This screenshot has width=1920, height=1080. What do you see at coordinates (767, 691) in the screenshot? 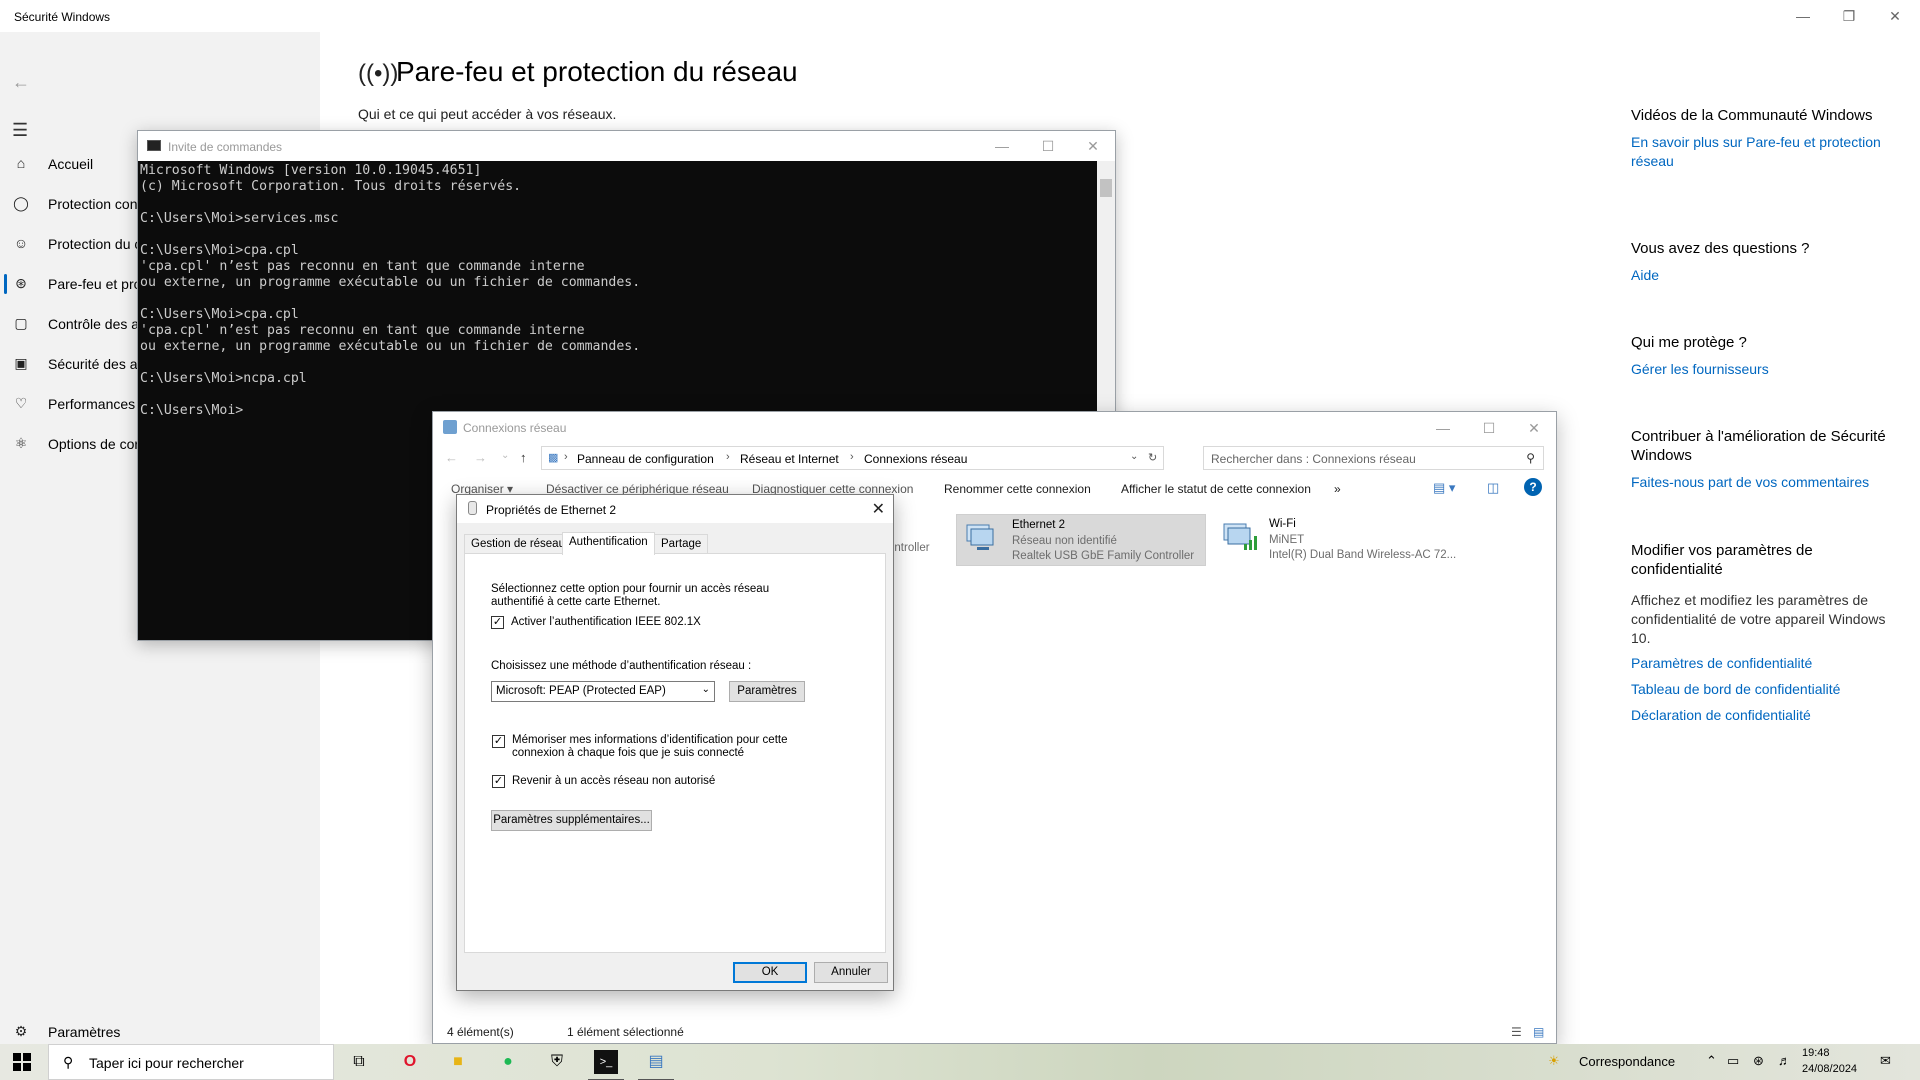
I see `auth-settings-button: Paramètres` at bounding box center [767, 691].